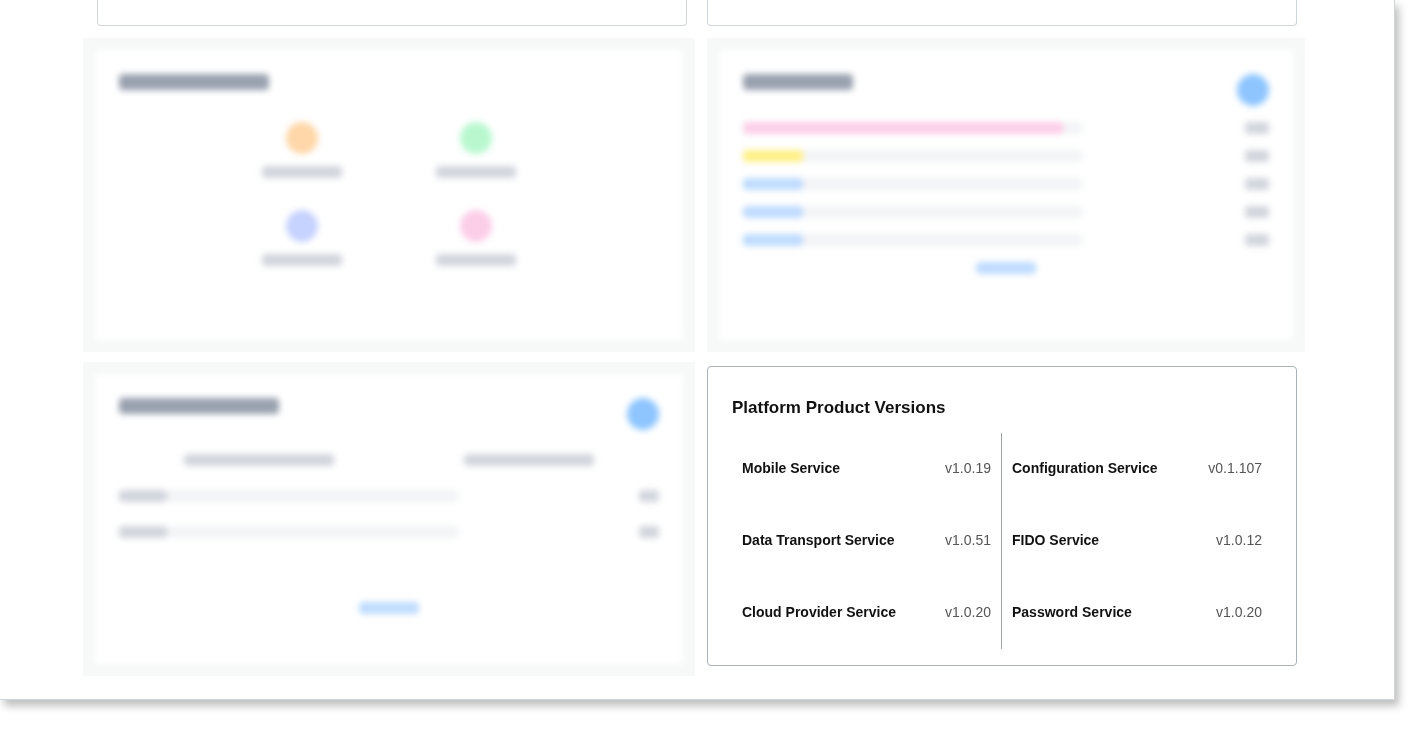  What do you see at coordinates (1056, 540) in the screenshot?
I see `service-name: FIDO Service` at bounding box center [1056, 540].